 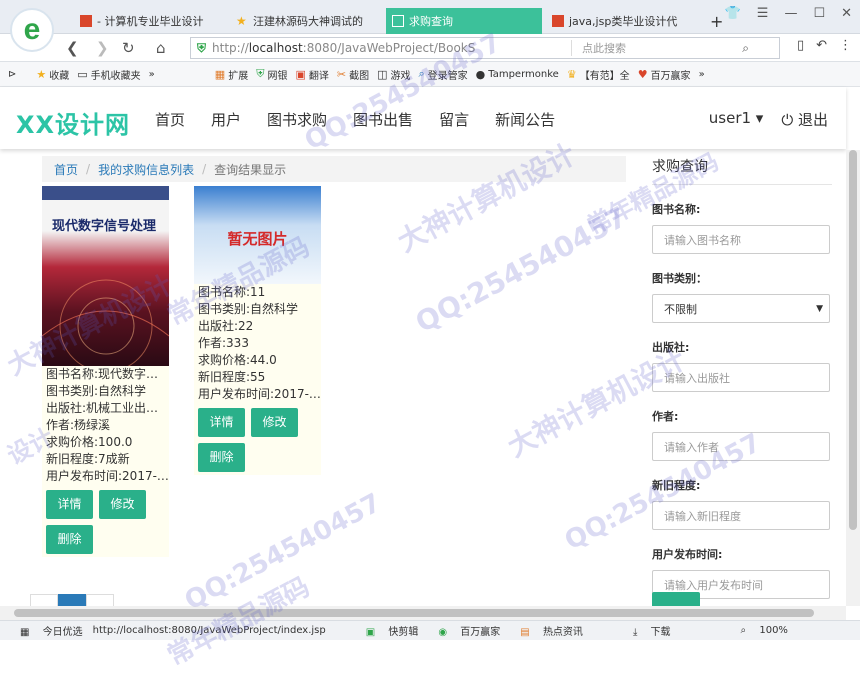 What do you see at coordinates (741, 515) in the screenshot?
I see `condition-input: 请输入新旧程度` at bounding box center [741, 515].